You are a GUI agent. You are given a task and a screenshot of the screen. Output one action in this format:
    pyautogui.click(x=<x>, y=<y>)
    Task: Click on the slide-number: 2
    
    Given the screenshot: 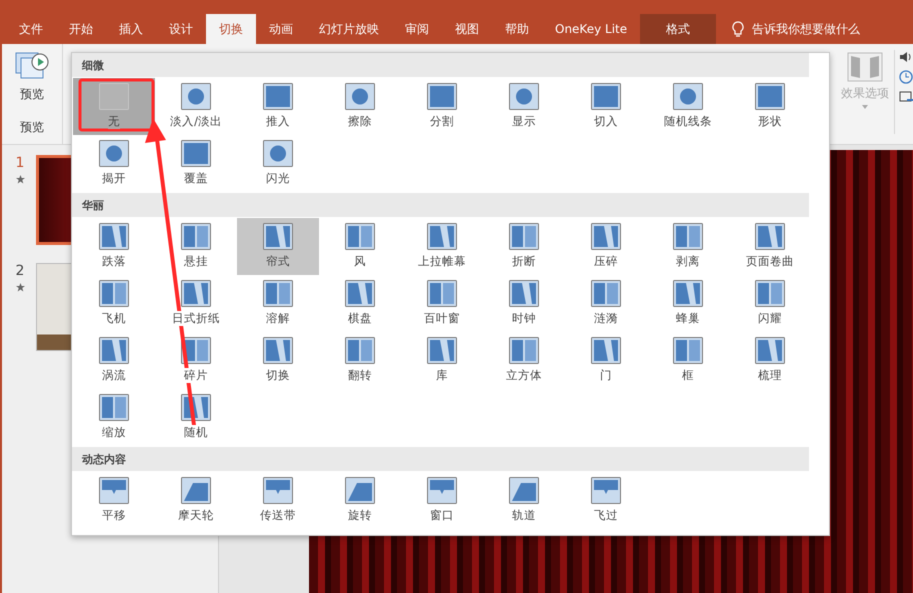 What is the action you would take?
    pyautogui.click(x=20, y=271)
    